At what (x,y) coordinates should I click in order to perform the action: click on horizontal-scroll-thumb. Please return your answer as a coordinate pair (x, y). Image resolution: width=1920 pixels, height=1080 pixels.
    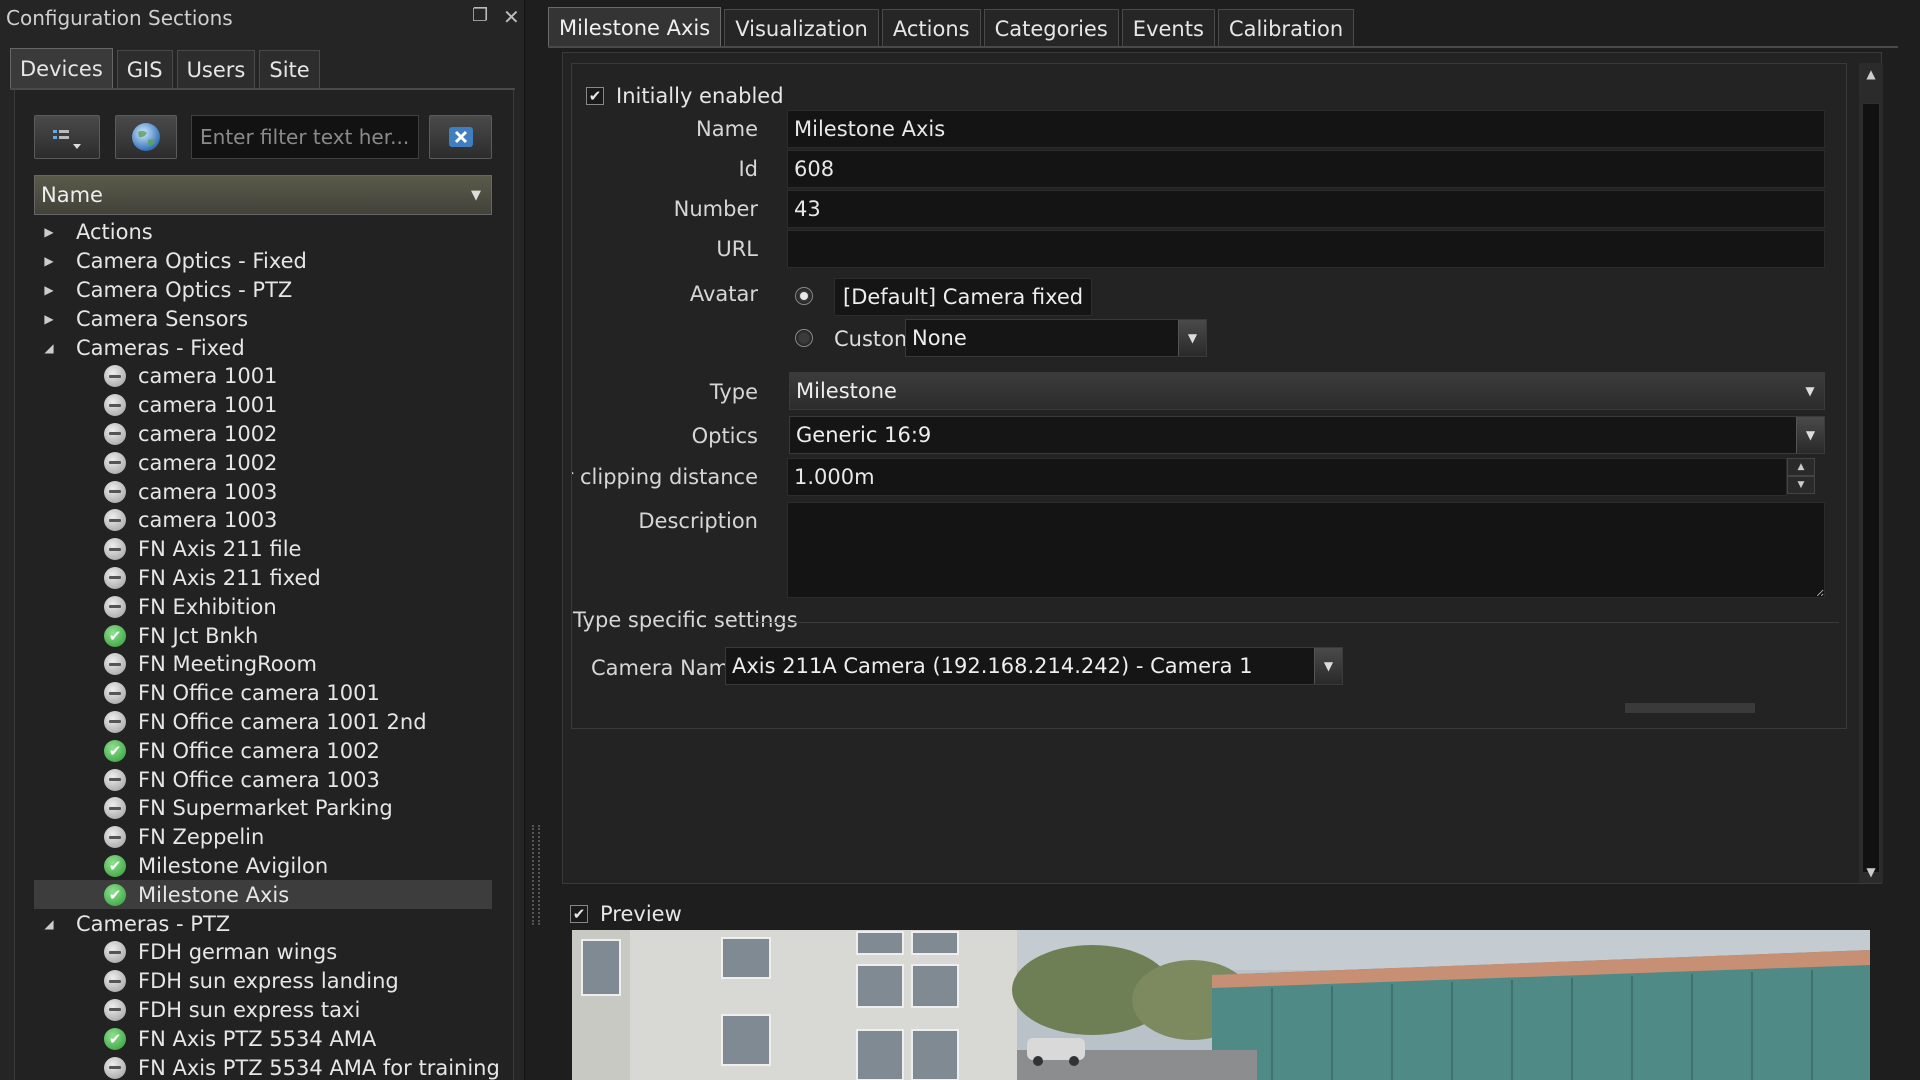
    Looking at the image, I should click on (1690, 708).